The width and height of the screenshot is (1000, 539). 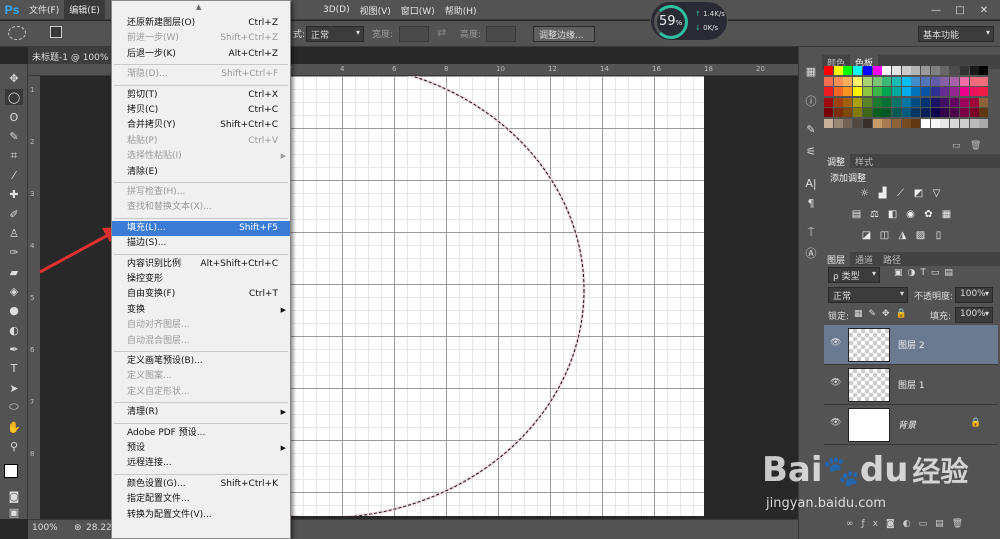 What do you see at coordinates (14, 97) in the screenshot?
I see `elliptical-marquee-icon: ◯` at bounding box center [14, 97].